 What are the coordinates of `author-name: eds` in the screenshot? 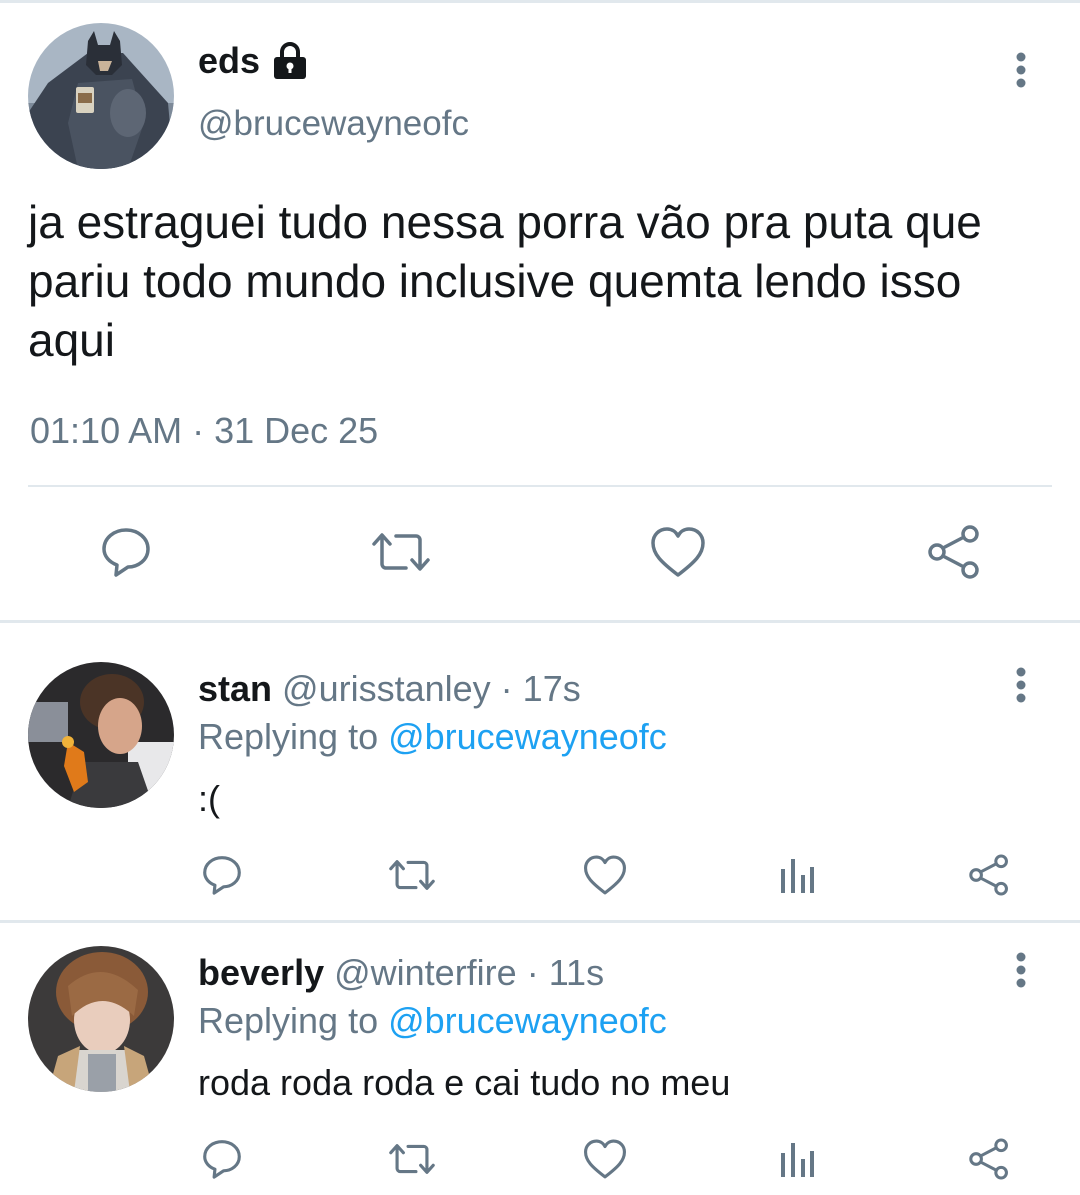 It's located at (229, 61).